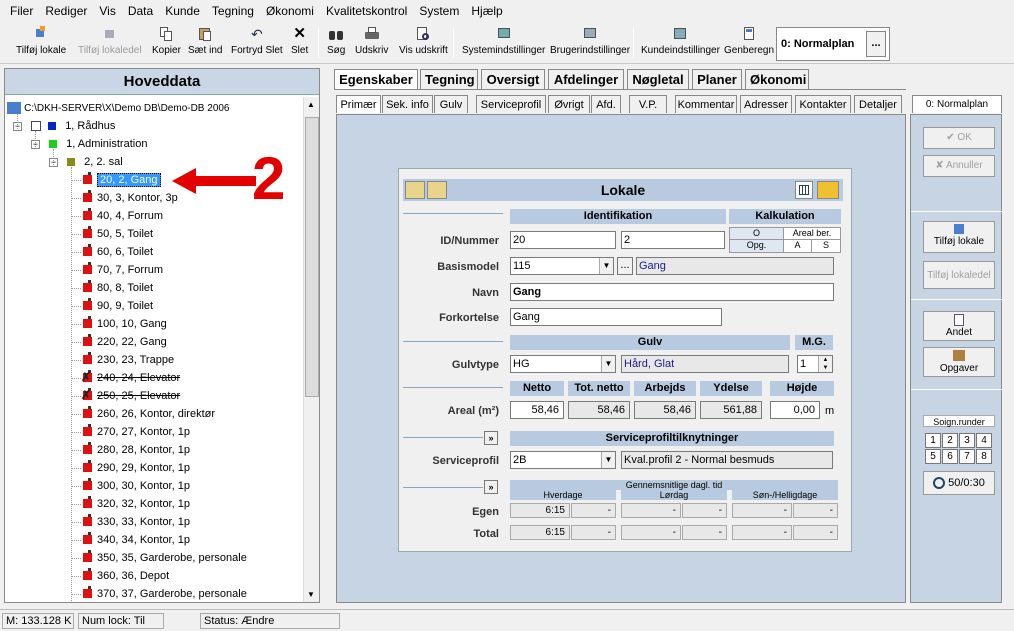 The width and height of the screenshot is (1014, 631). What do you see at coordinates (933, 456) in the screenshot?
I see `round-button: 5` at bounding box center [933, 456].